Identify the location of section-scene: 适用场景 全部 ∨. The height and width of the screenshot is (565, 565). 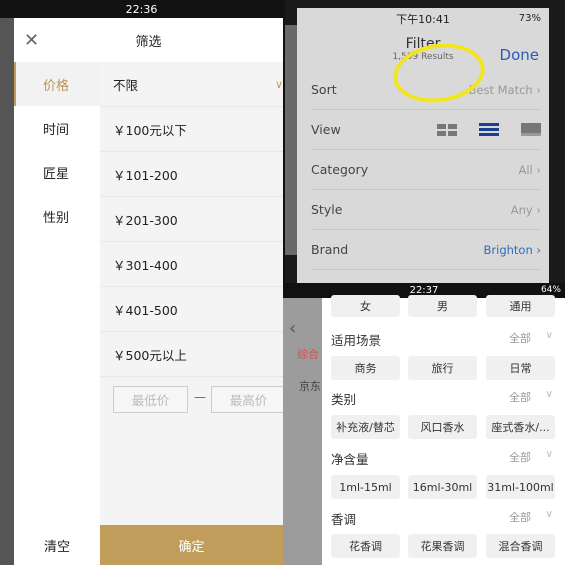
(444, 339).